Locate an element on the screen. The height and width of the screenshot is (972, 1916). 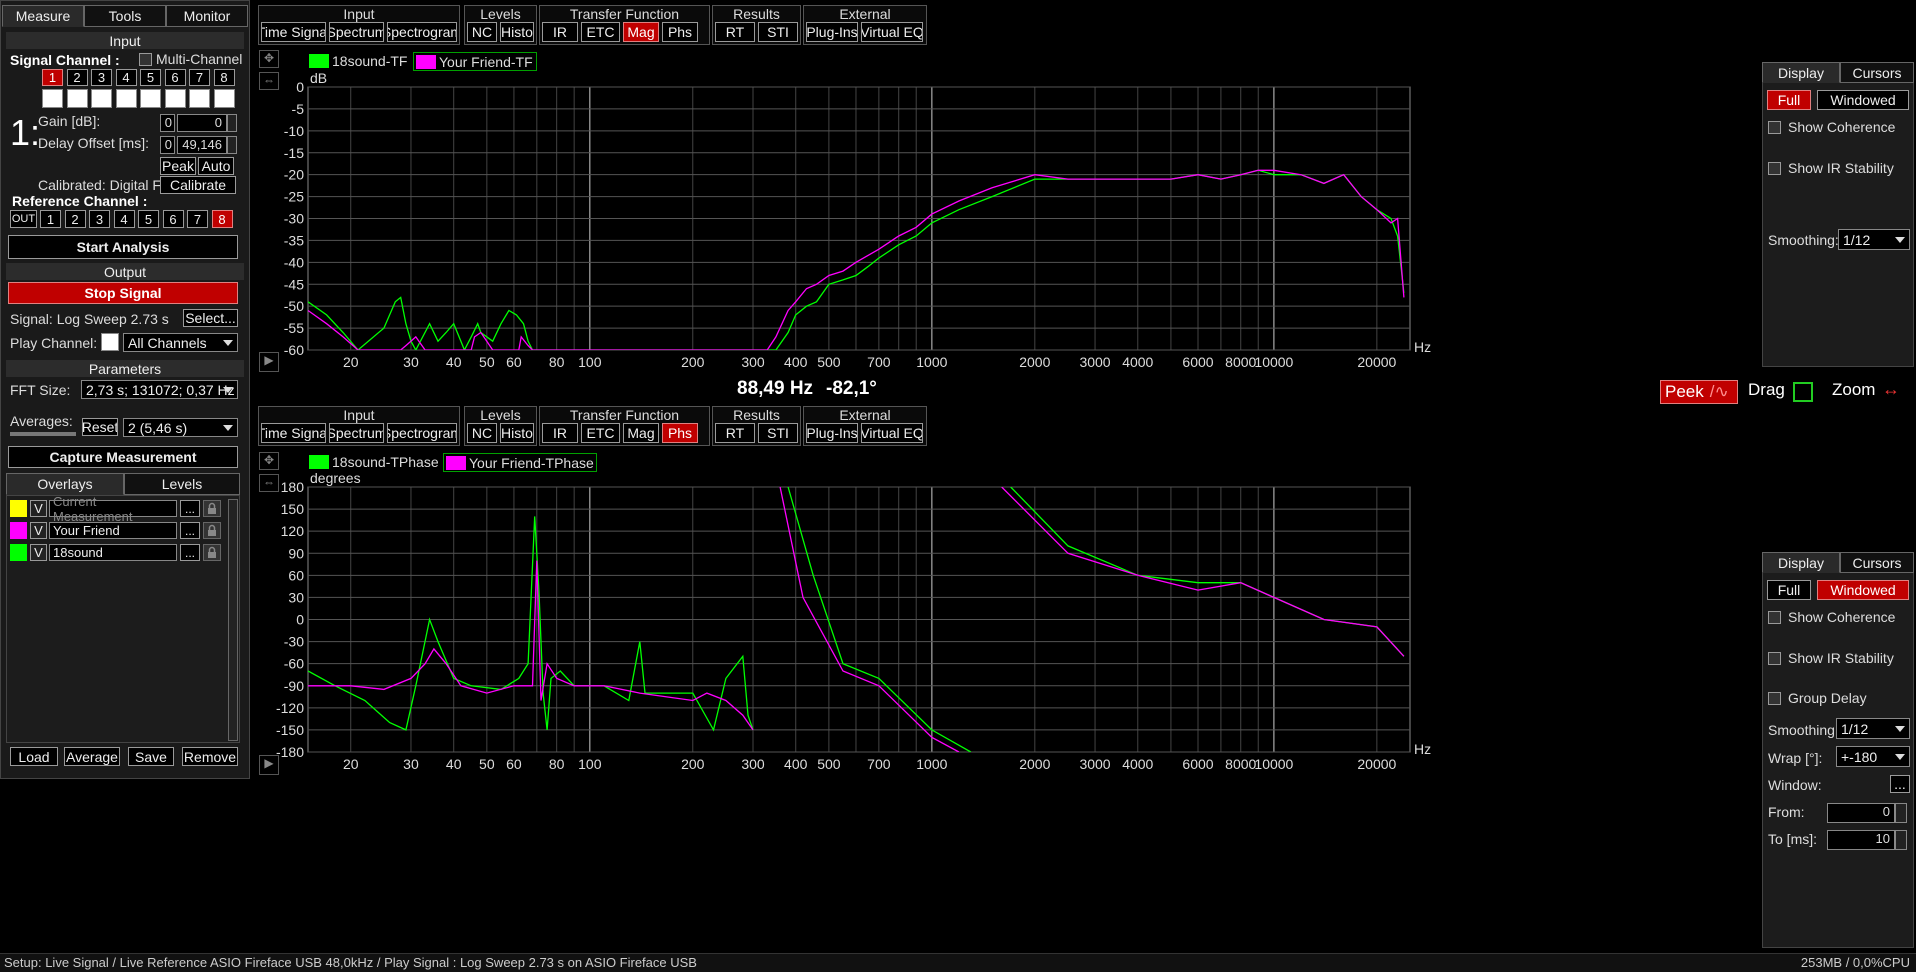
top-histo-button: Histo is located at coordinates (517, 32).